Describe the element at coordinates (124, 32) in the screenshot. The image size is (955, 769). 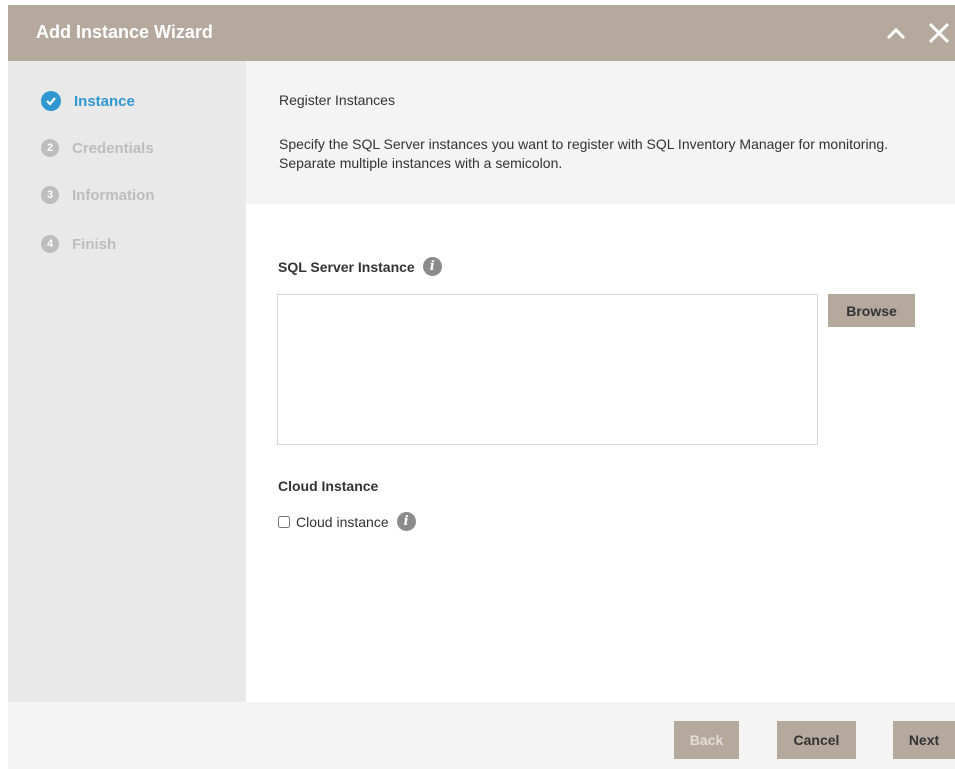
I see `wizard-title: Add Instance Wizard` at that location.